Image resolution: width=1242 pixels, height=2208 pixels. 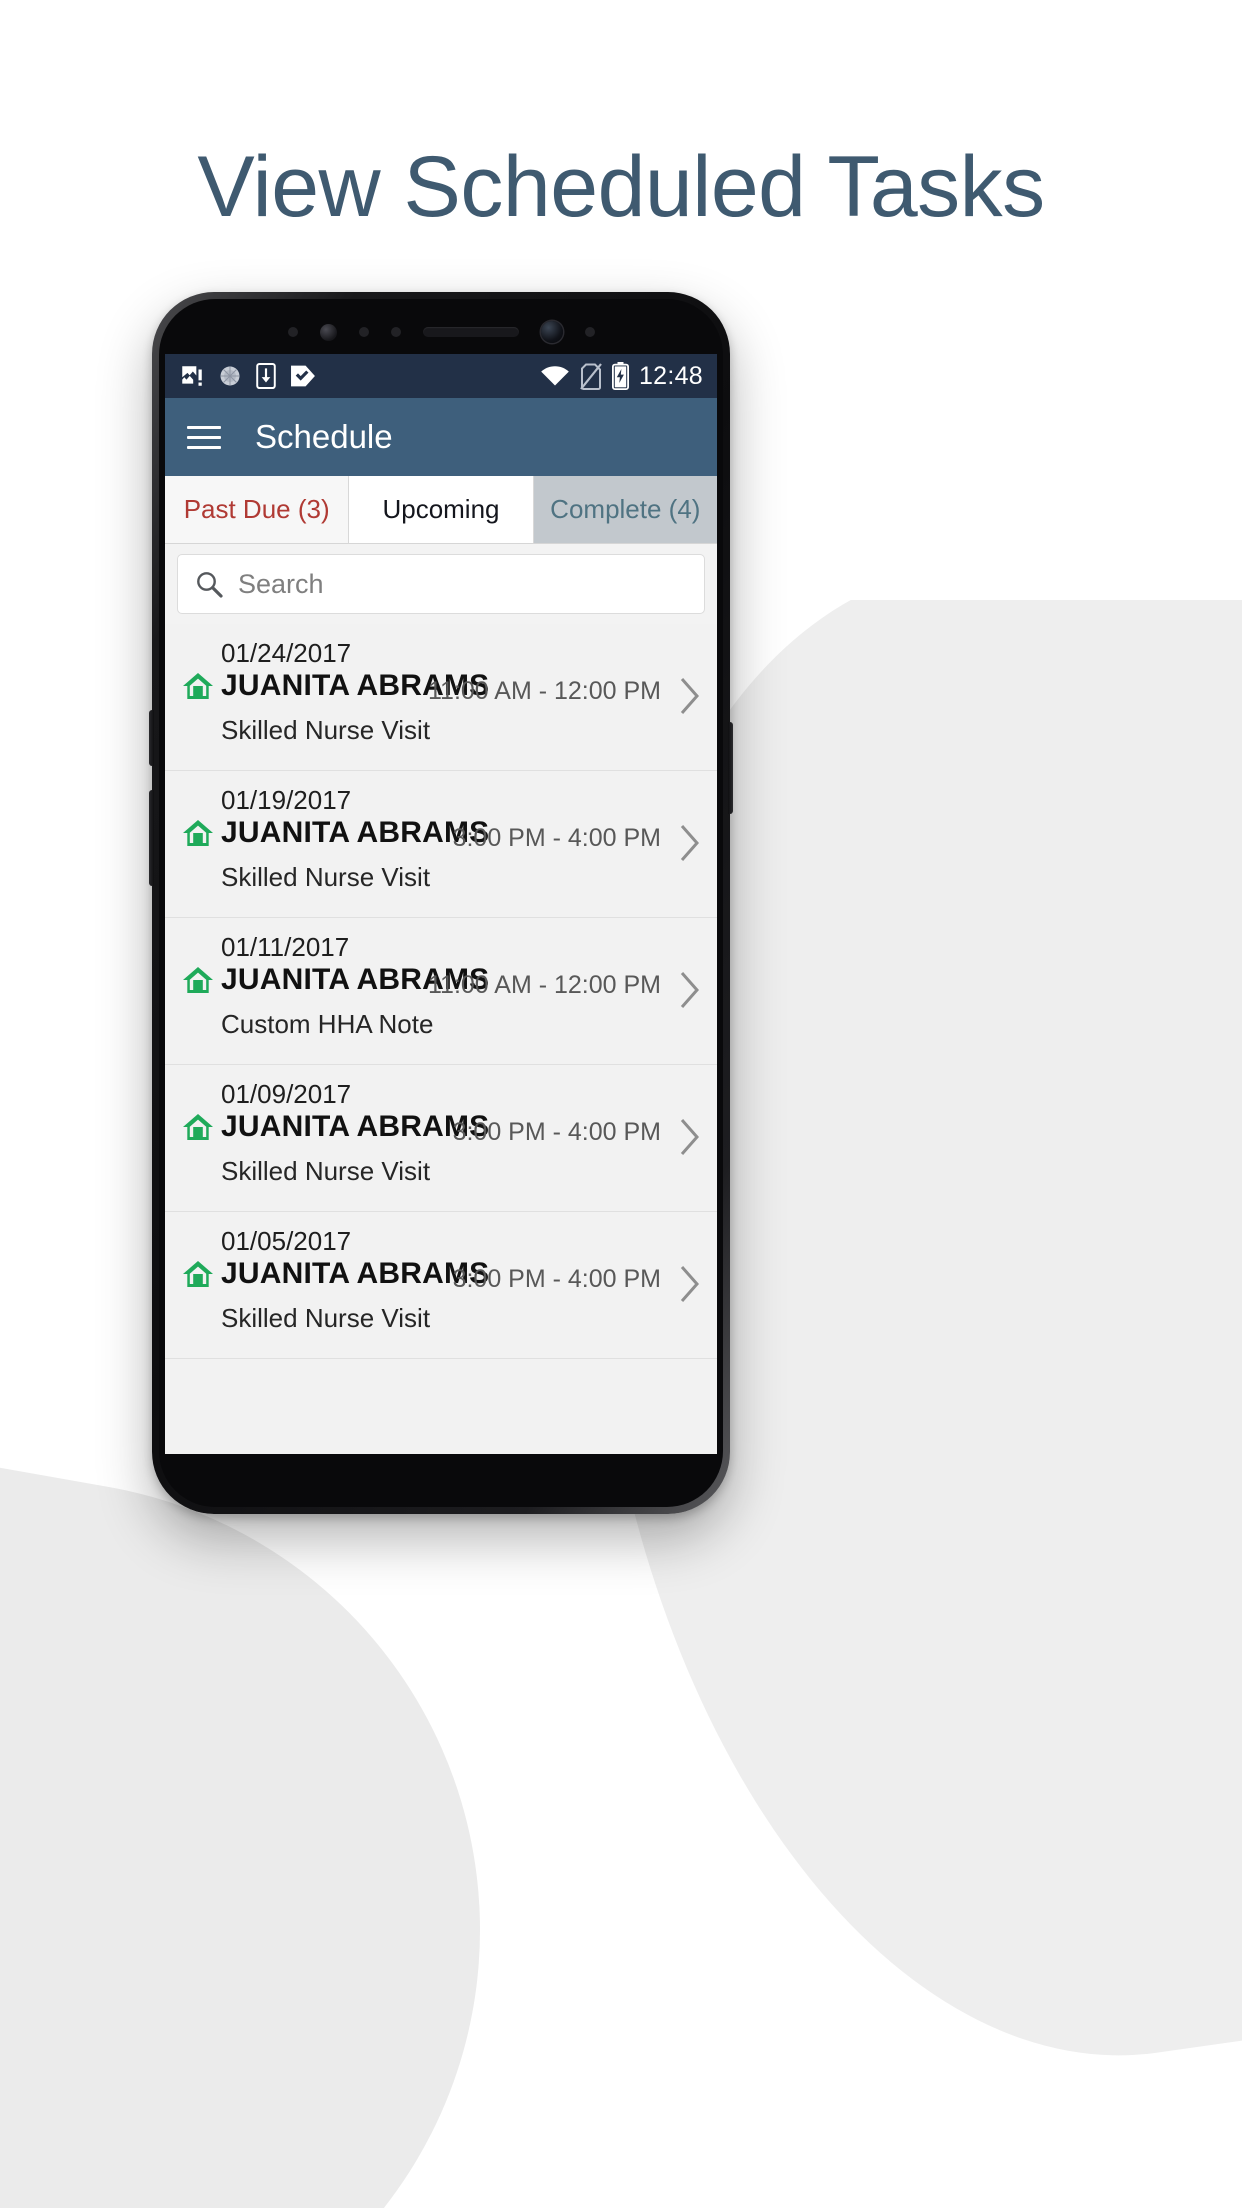 What do you see at coordinates (441, 376) in the screenshot?
I see `android-status-bar: 12:48` at bounding box center [441, 376].